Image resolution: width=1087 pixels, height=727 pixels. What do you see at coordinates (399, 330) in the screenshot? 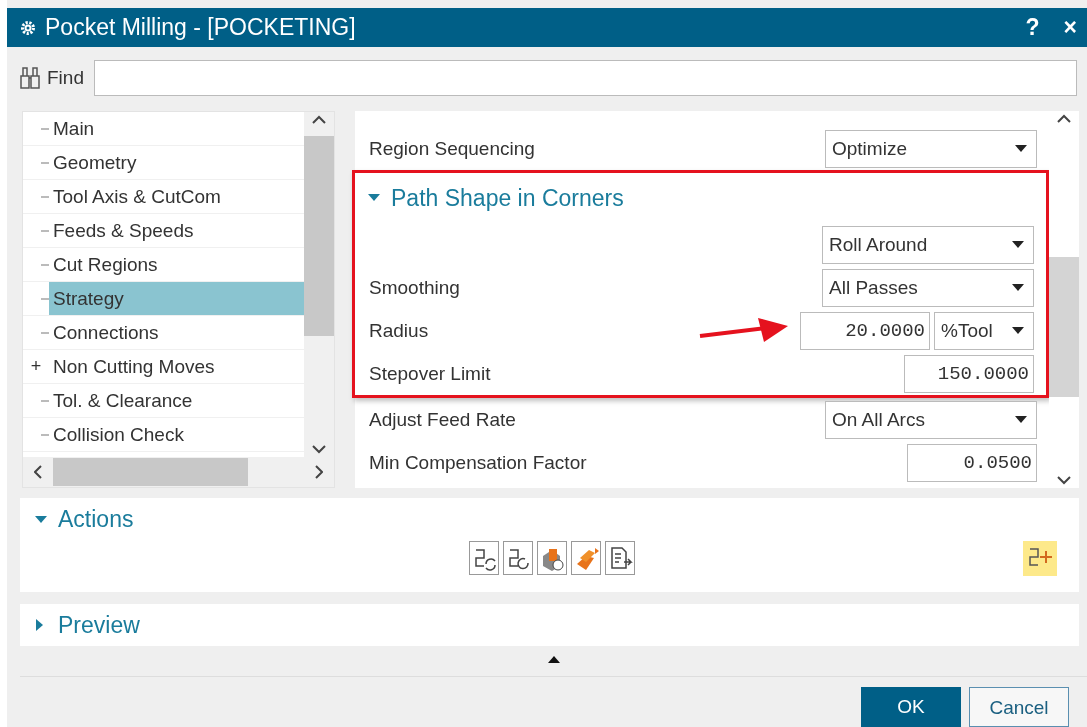
I see `field-label: Radius` at bounding box center [399, 330].